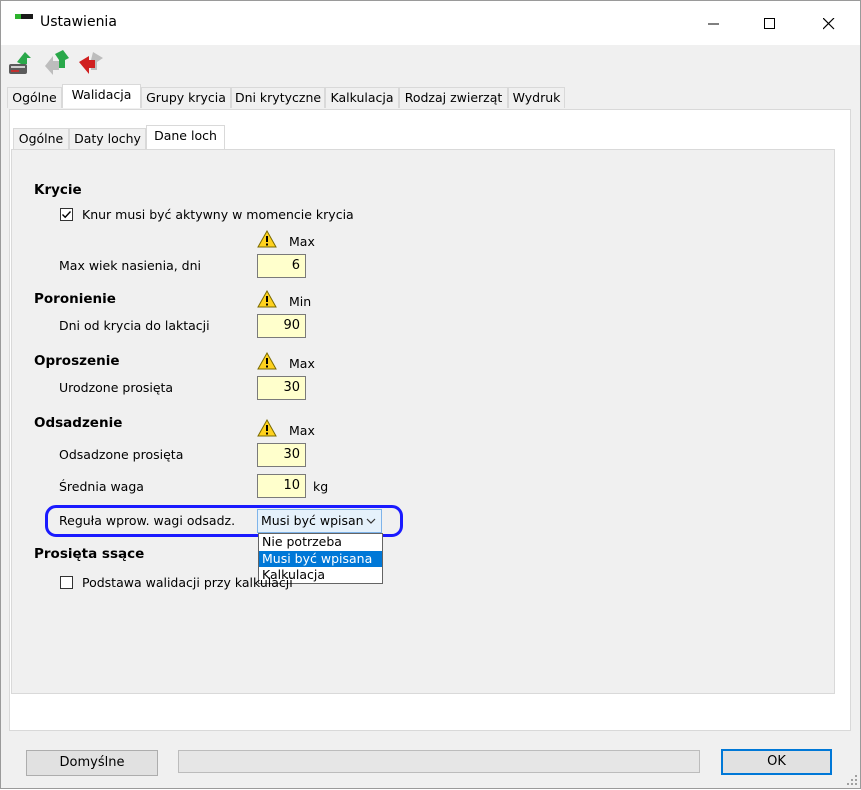 The width and height of the screenshot is (861, 790). What do you see at coordinates (58, 190) in the screenshot?
I see `section-krycie-title: Krycie` at bounding box center [58, 190].